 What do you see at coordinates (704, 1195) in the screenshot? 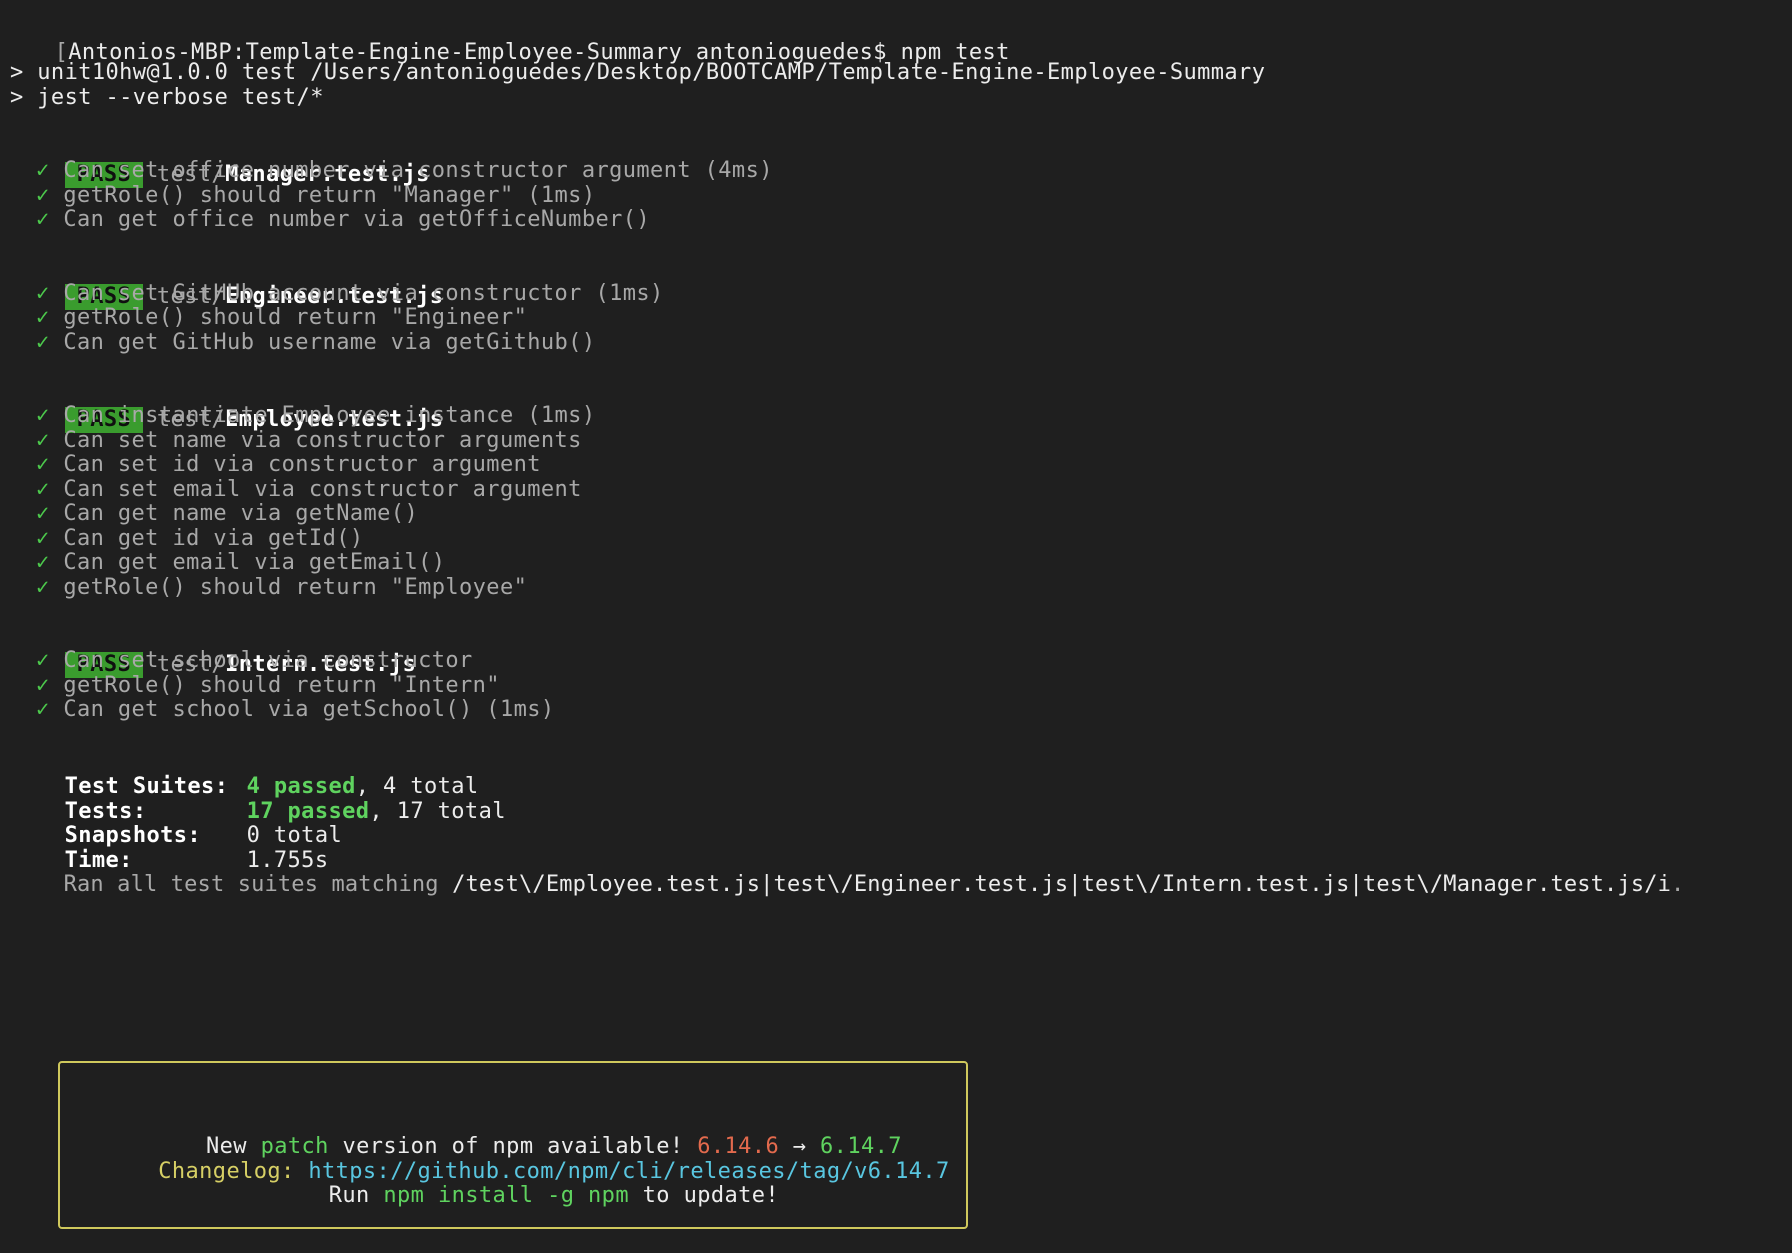
I see `npm-update-text: to update!` at bounding box center [704, 1195].